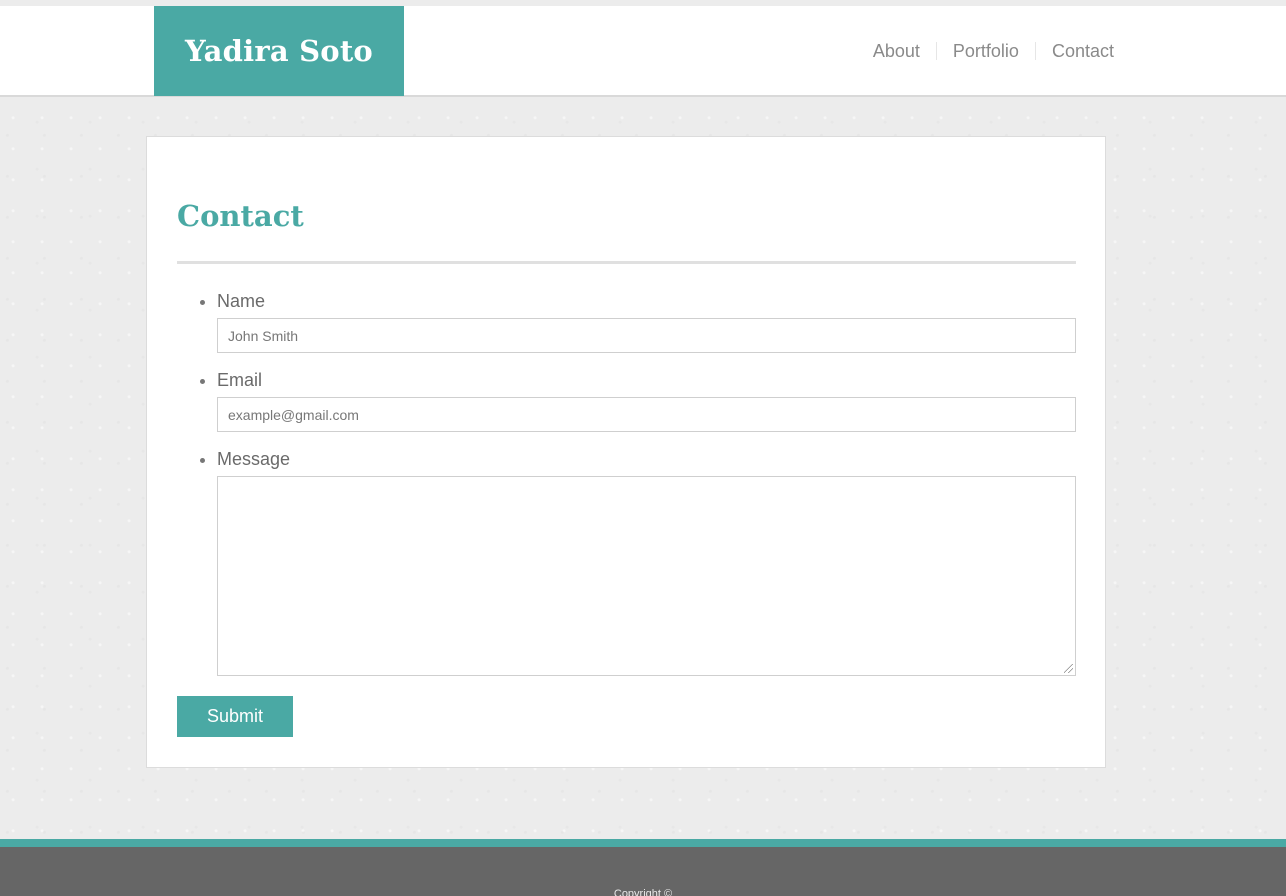  Describe the element at coordinates (235, 716) in the screenshot. I see `submit-button: Submit` at that location.